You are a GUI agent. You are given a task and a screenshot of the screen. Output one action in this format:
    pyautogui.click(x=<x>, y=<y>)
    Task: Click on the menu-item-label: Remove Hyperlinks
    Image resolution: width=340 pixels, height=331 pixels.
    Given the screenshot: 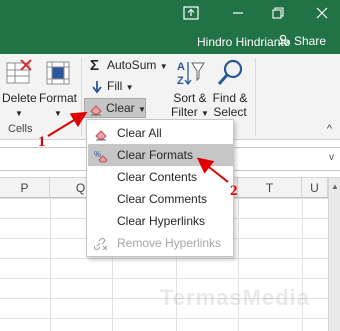 What is the action you would take?
    pyautogui.click(x=169, y=243)
    